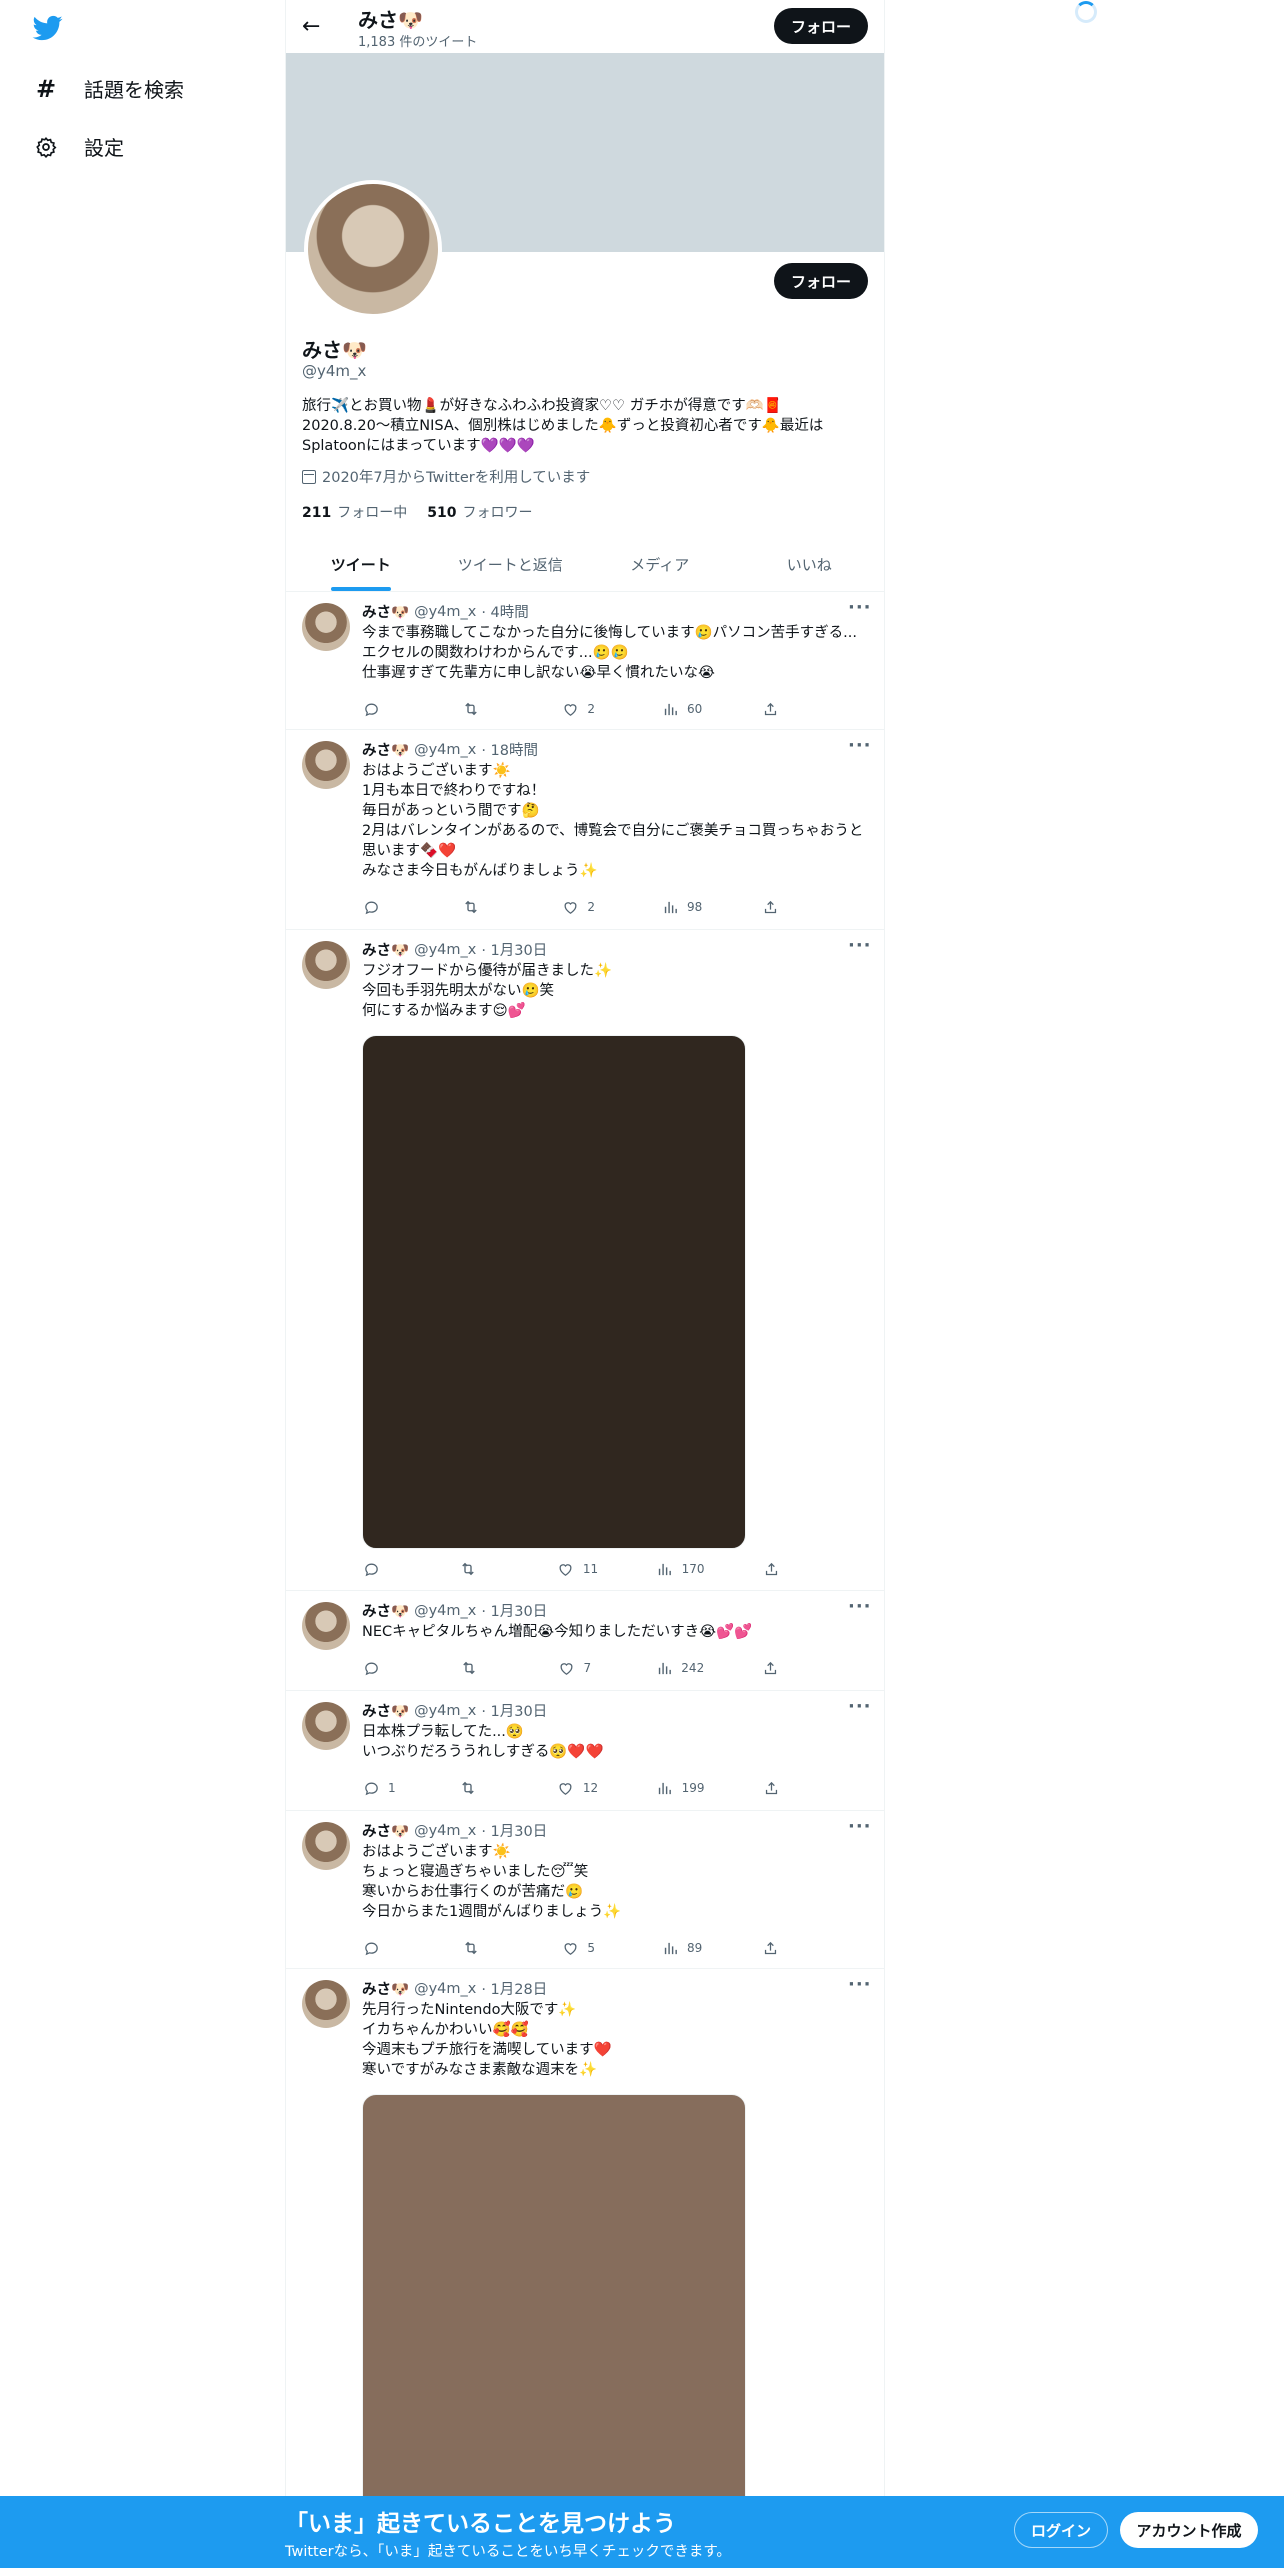 Image resolution: width=1284 pixels, height=2568 pixels. What do you see at coordinates (680, 1788) in the screenshot?
I see `views-button: 199` at bounding box center [680, 1788].